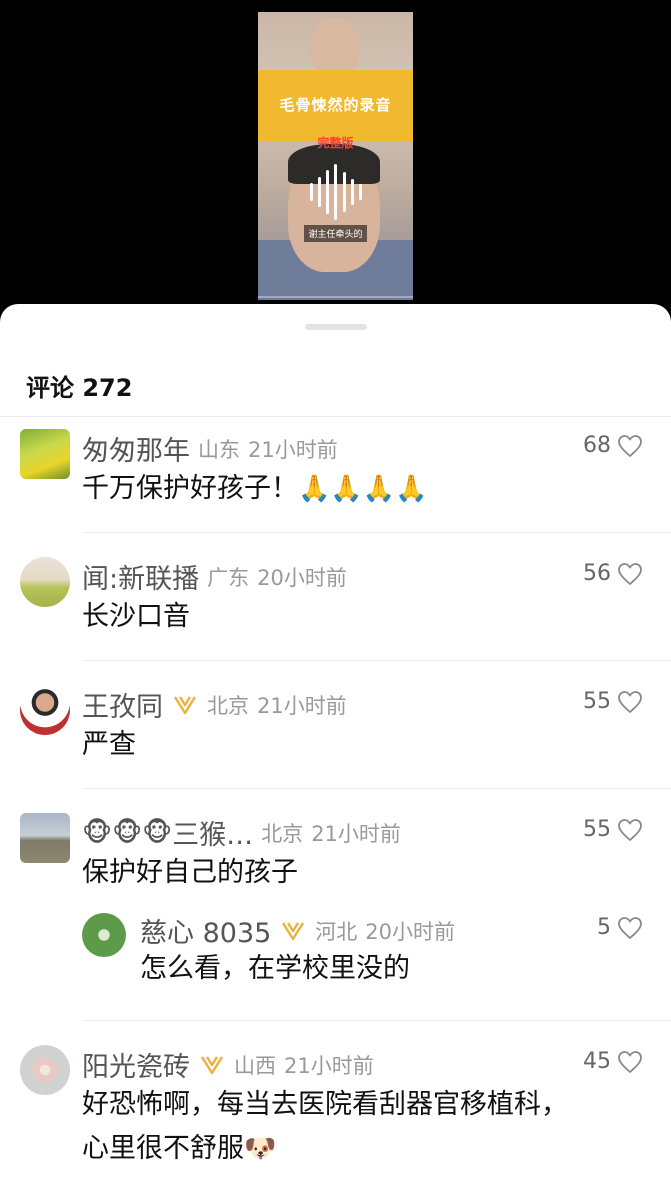  I want to click on location: 山西, so click(255, 1065).